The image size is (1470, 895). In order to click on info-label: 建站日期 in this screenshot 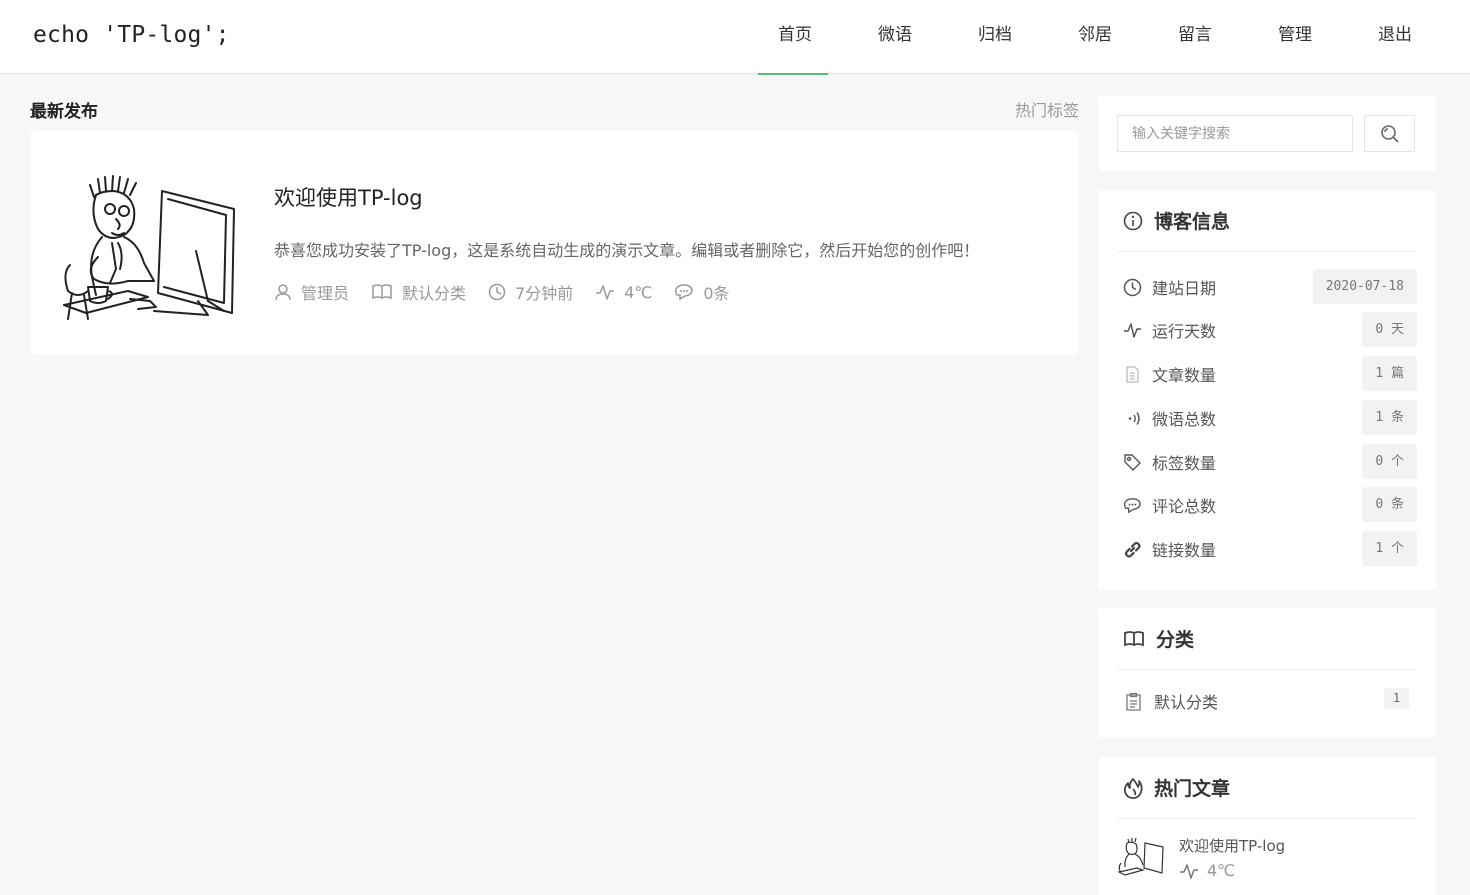, I will do `click(1184, 288)`.